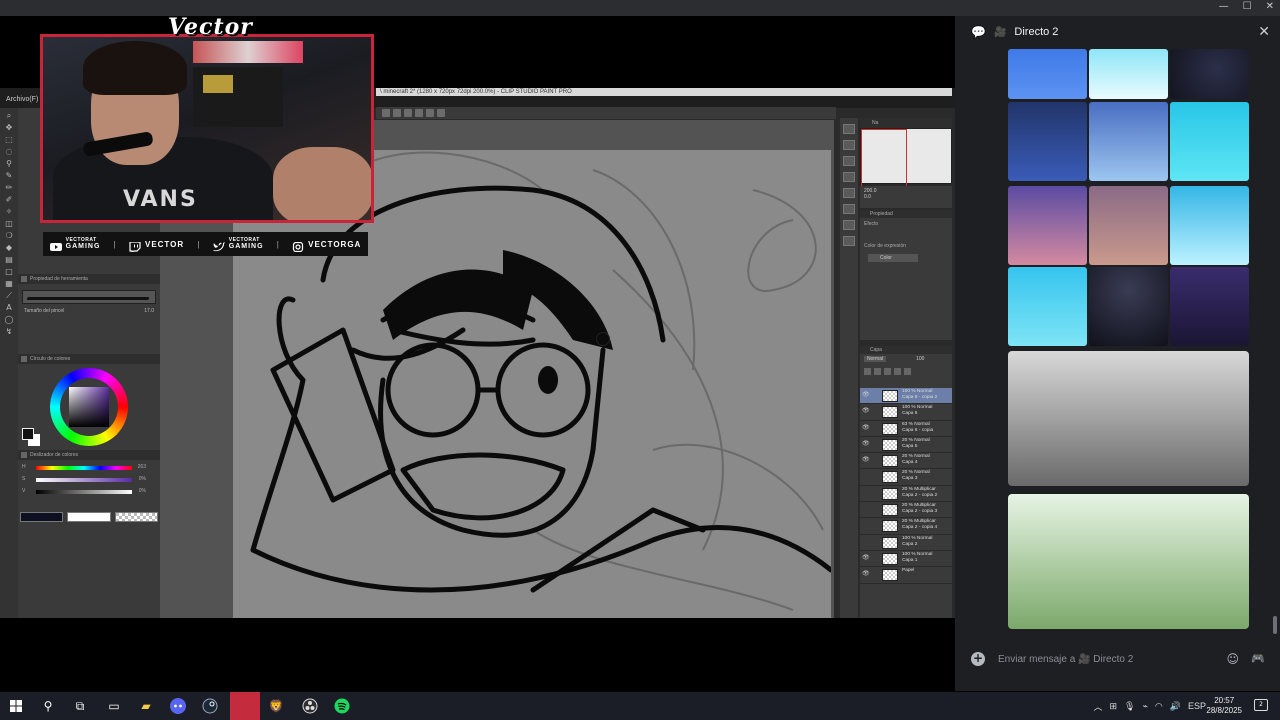  What do you see at coordinates (42, 517) in the screenshot?
I see `swatch-dark` at bounding box center [42, 517].